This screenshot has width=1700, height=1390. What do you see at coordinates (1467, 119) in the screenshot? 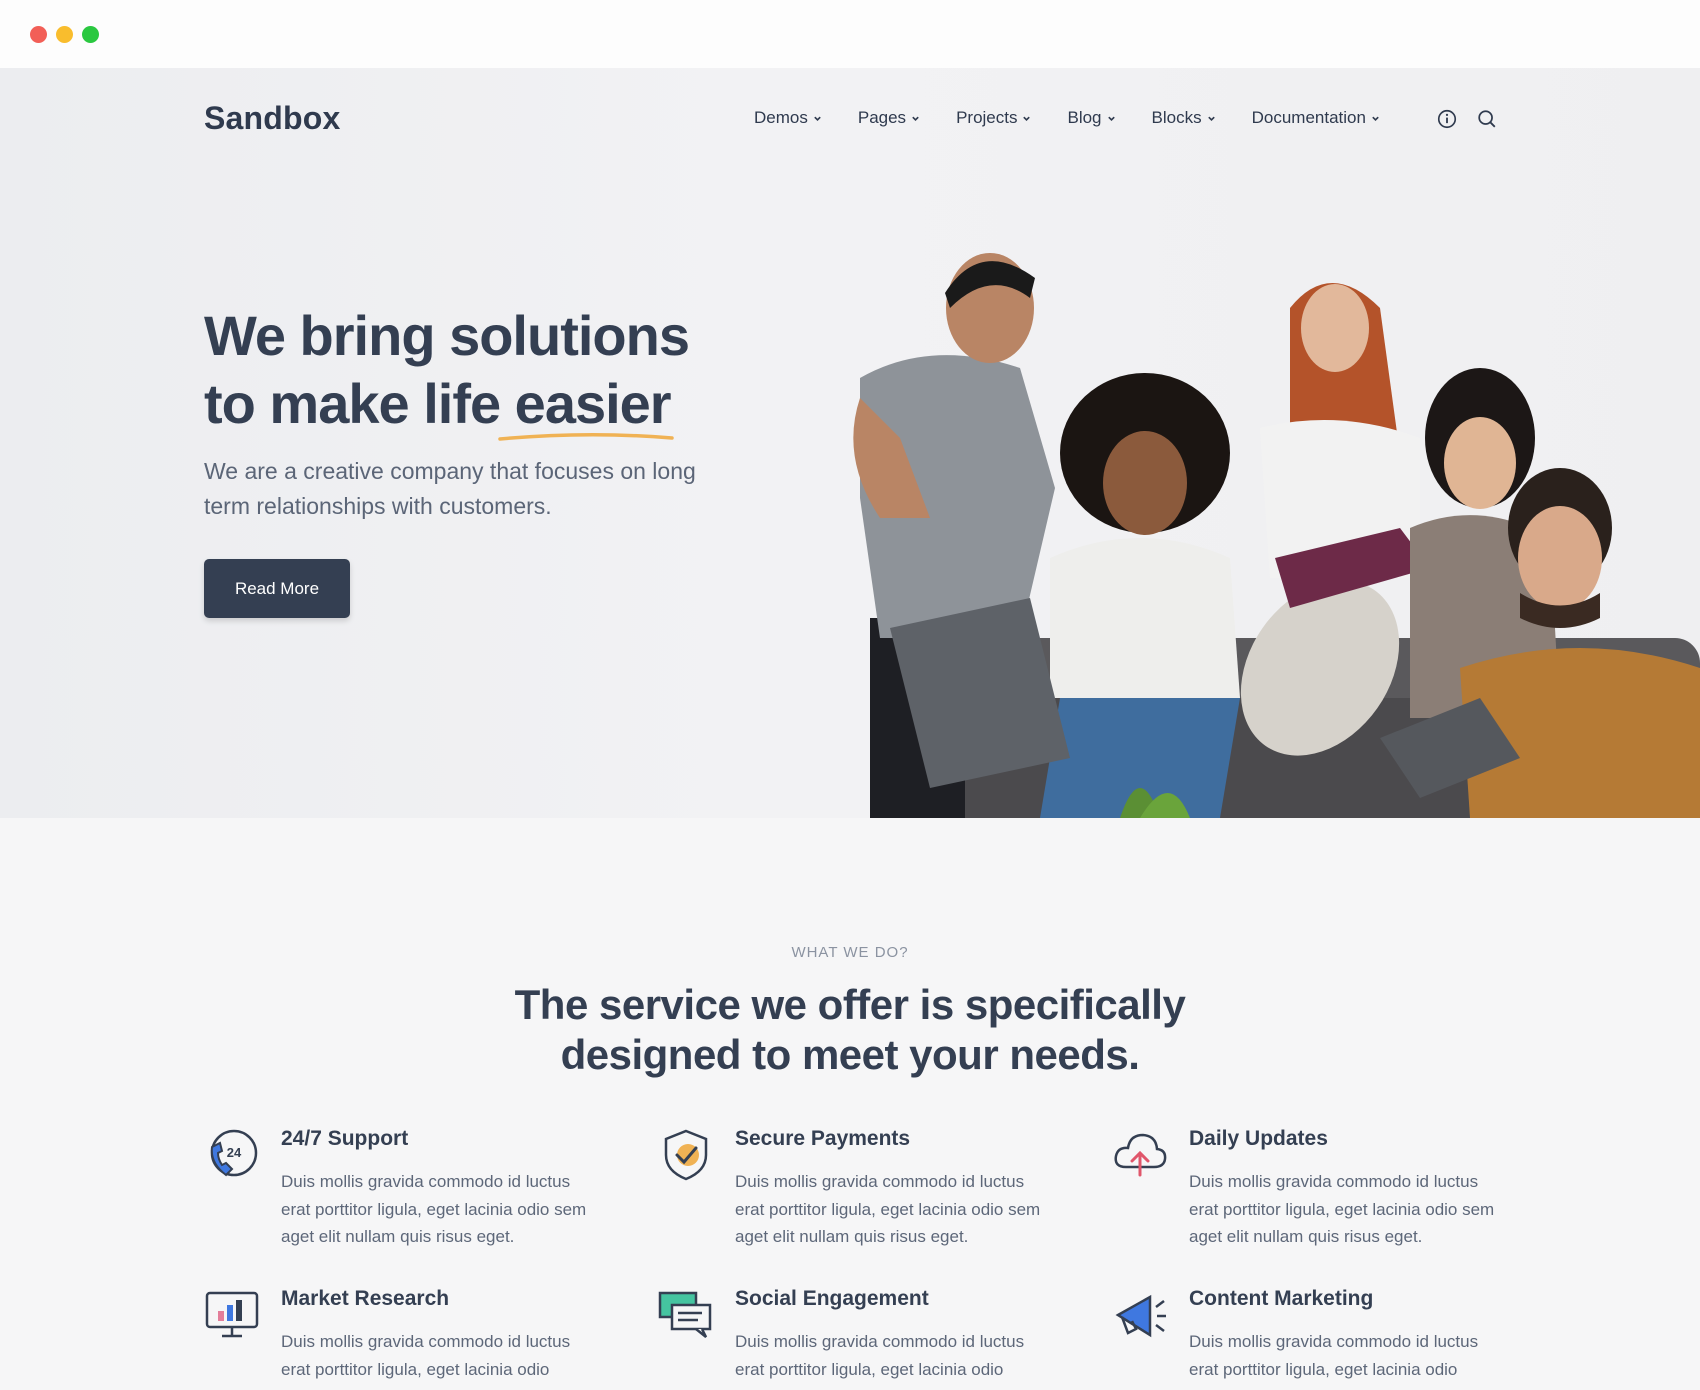
I see `nav-icons` at bounding box center [1467, 119].